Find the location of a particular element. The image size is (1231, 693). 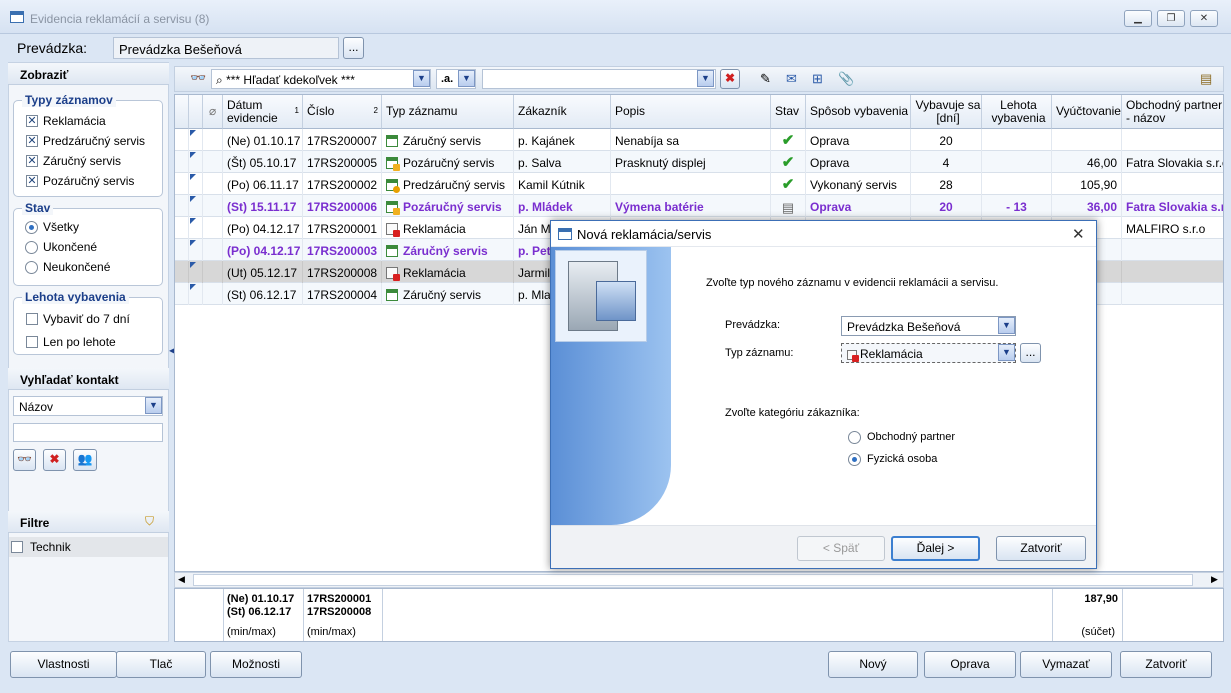

binoculars-icon: 👓 is located at coordinates (198, 78).